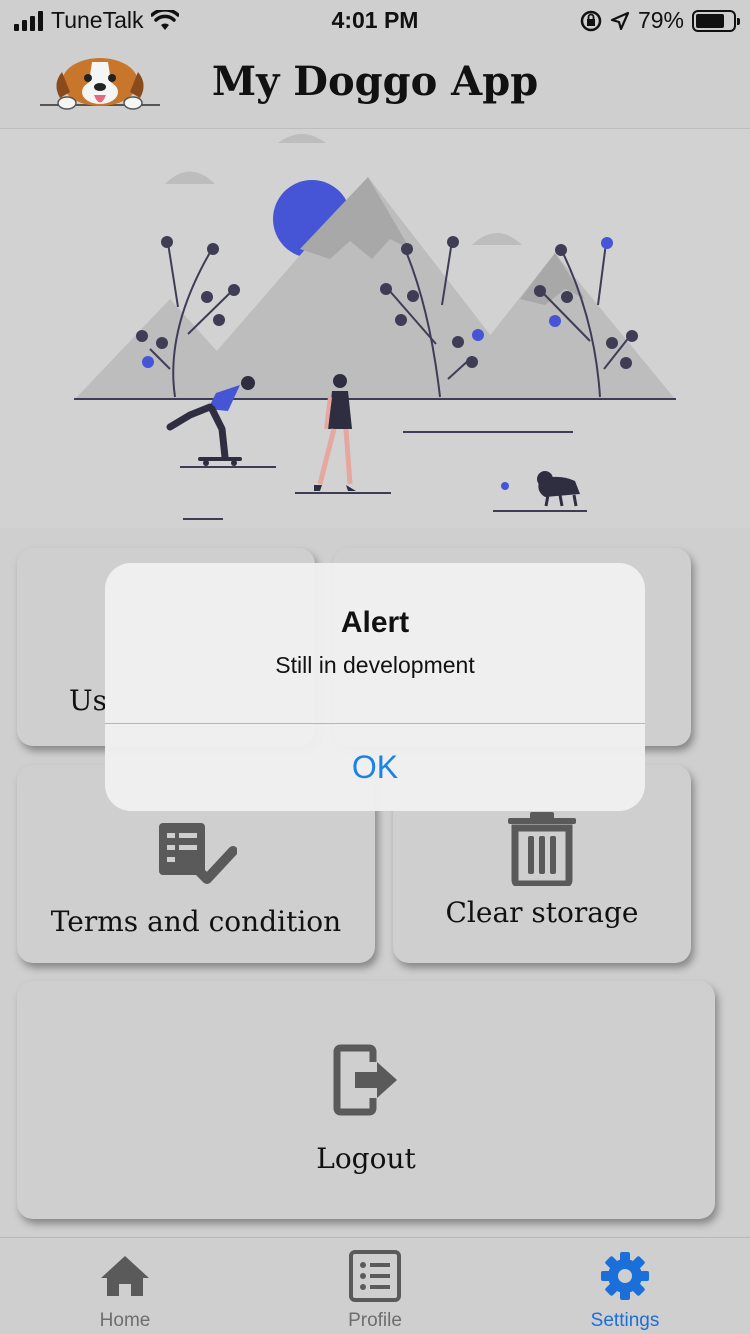  I want to click on user-card-label: Us, so click(88, 700).